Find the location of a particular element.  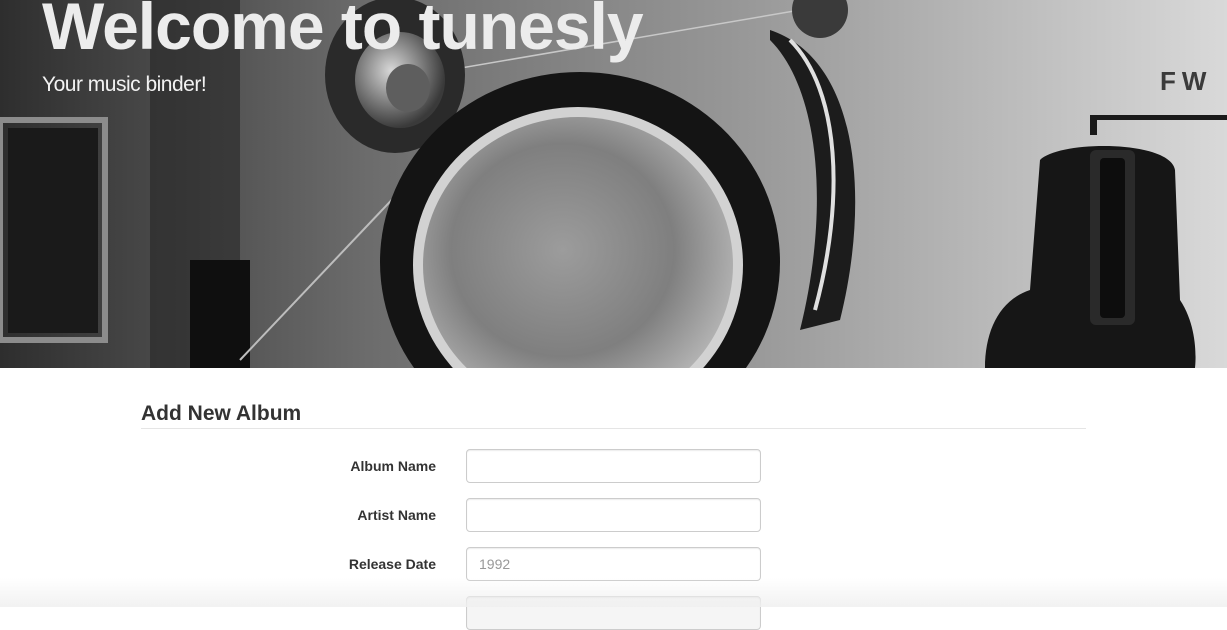

release-date-label: Release Date is located at coordinates (392, 564).